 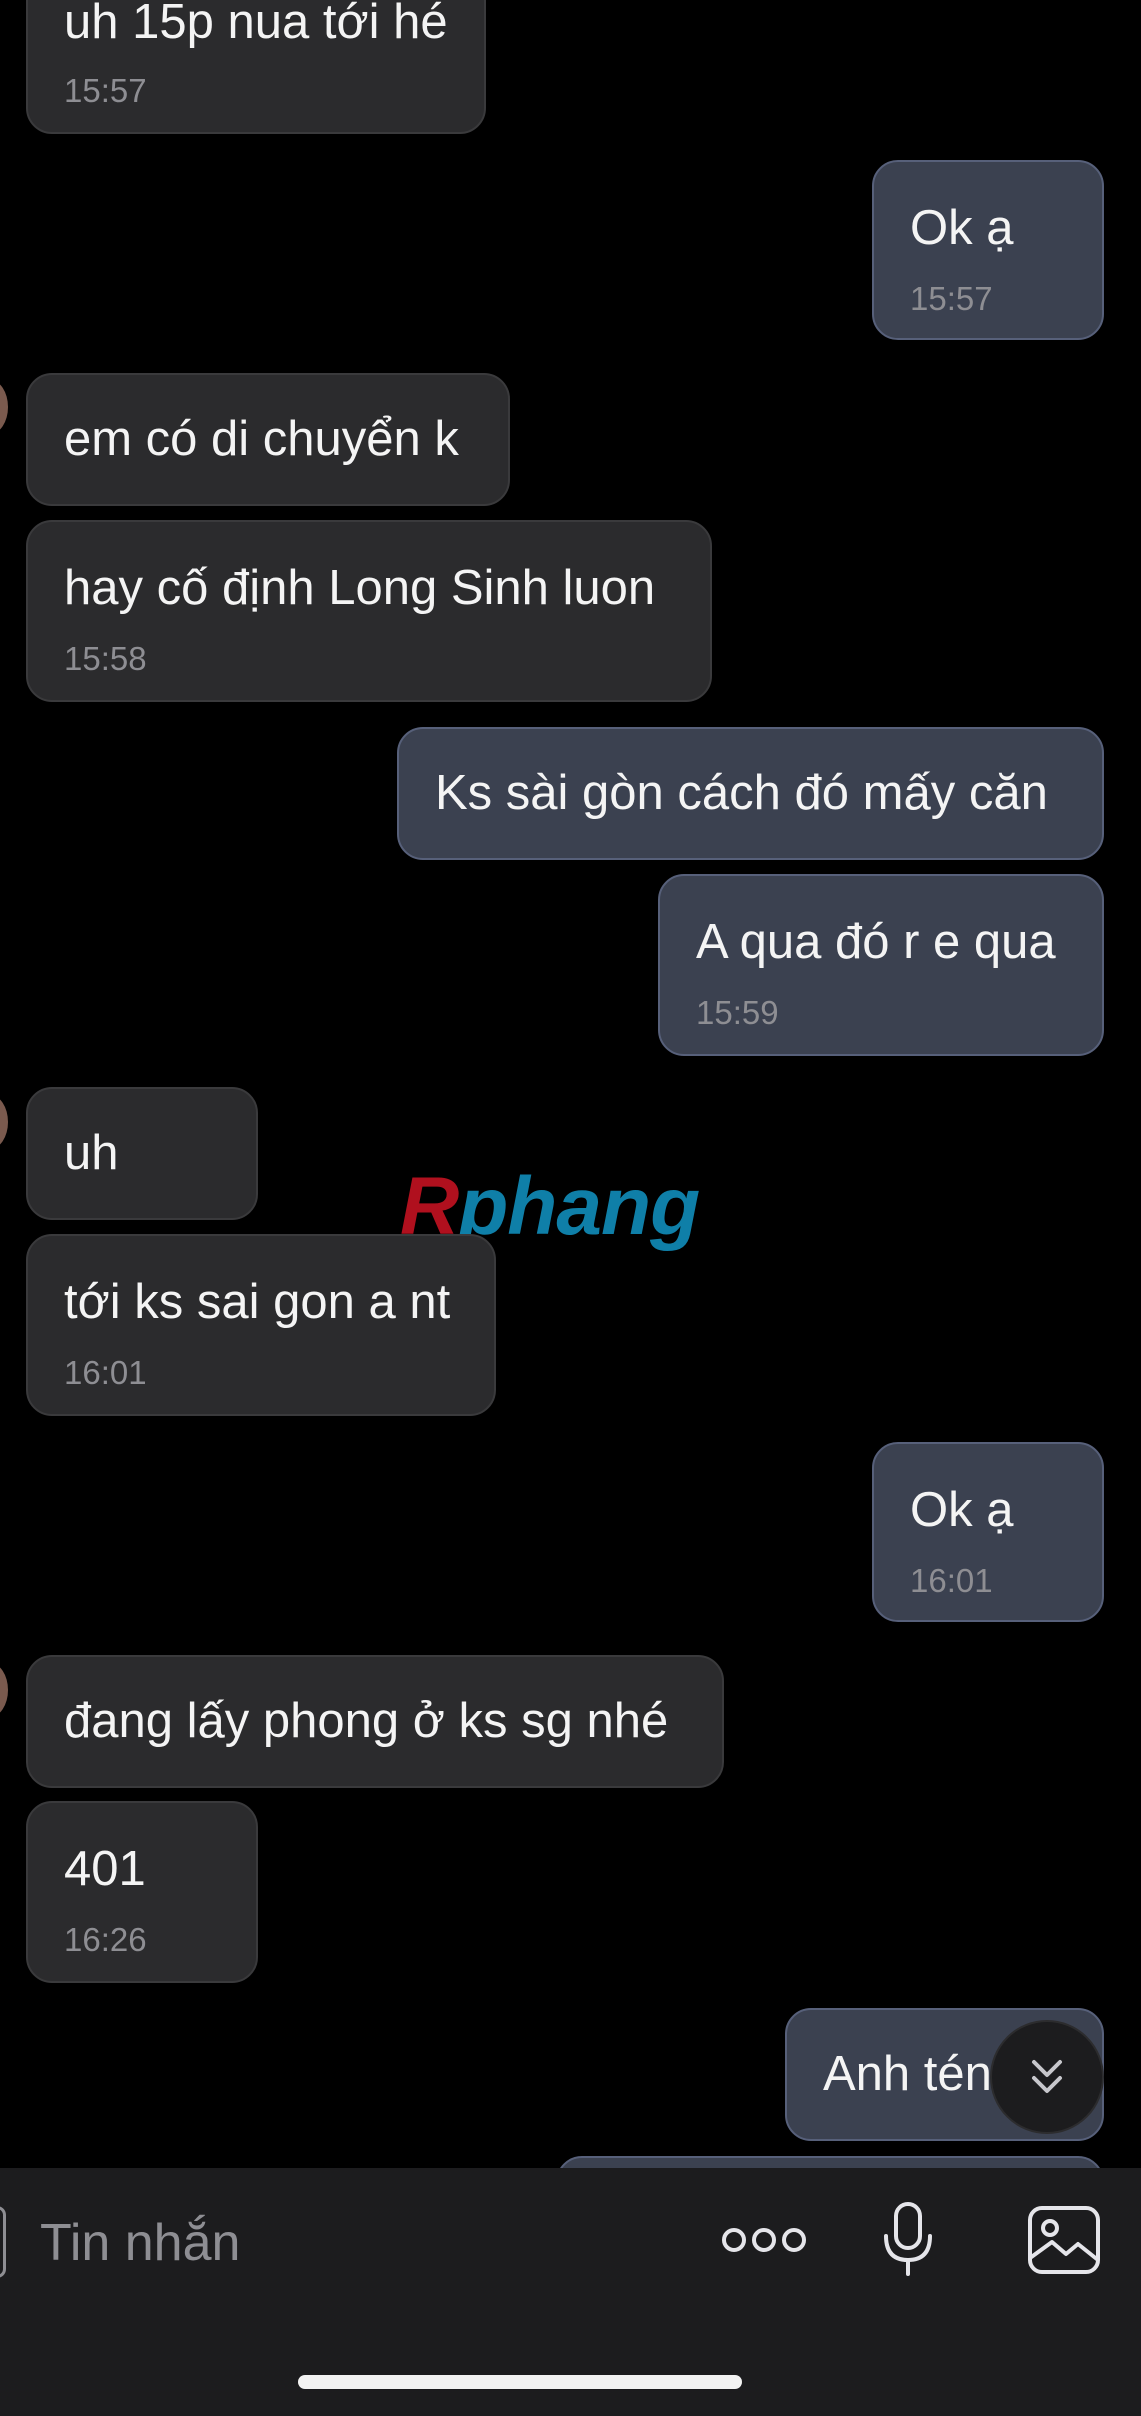 I want to click on message-incoming: hay cố định Long Sinh luon 15:58, so click(x=369, y=611).